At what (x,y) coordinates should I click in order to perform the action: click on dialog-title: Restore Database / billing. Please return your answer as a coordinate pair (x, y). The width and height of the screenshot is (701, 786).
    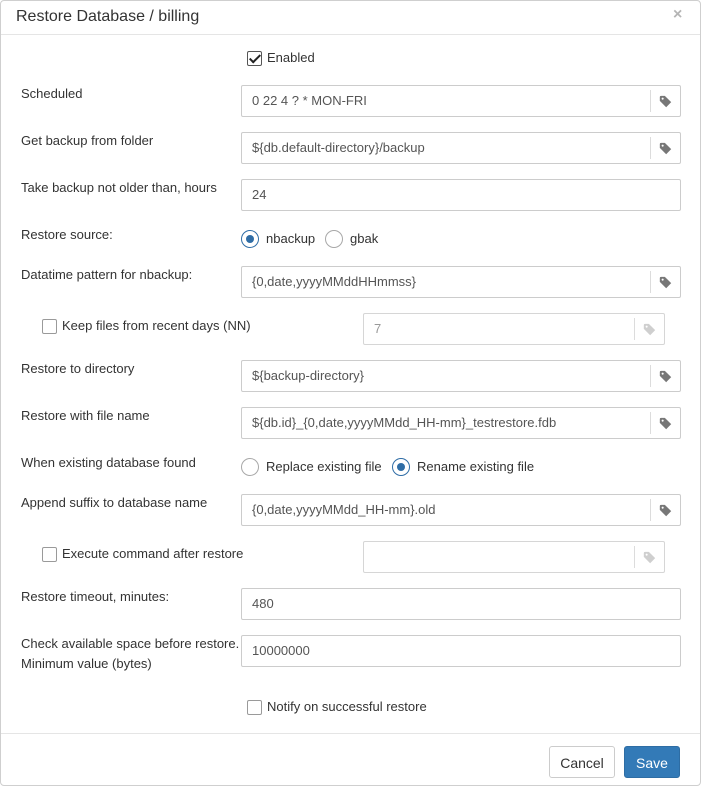
    Looking at the image, I should click on (108, 16).